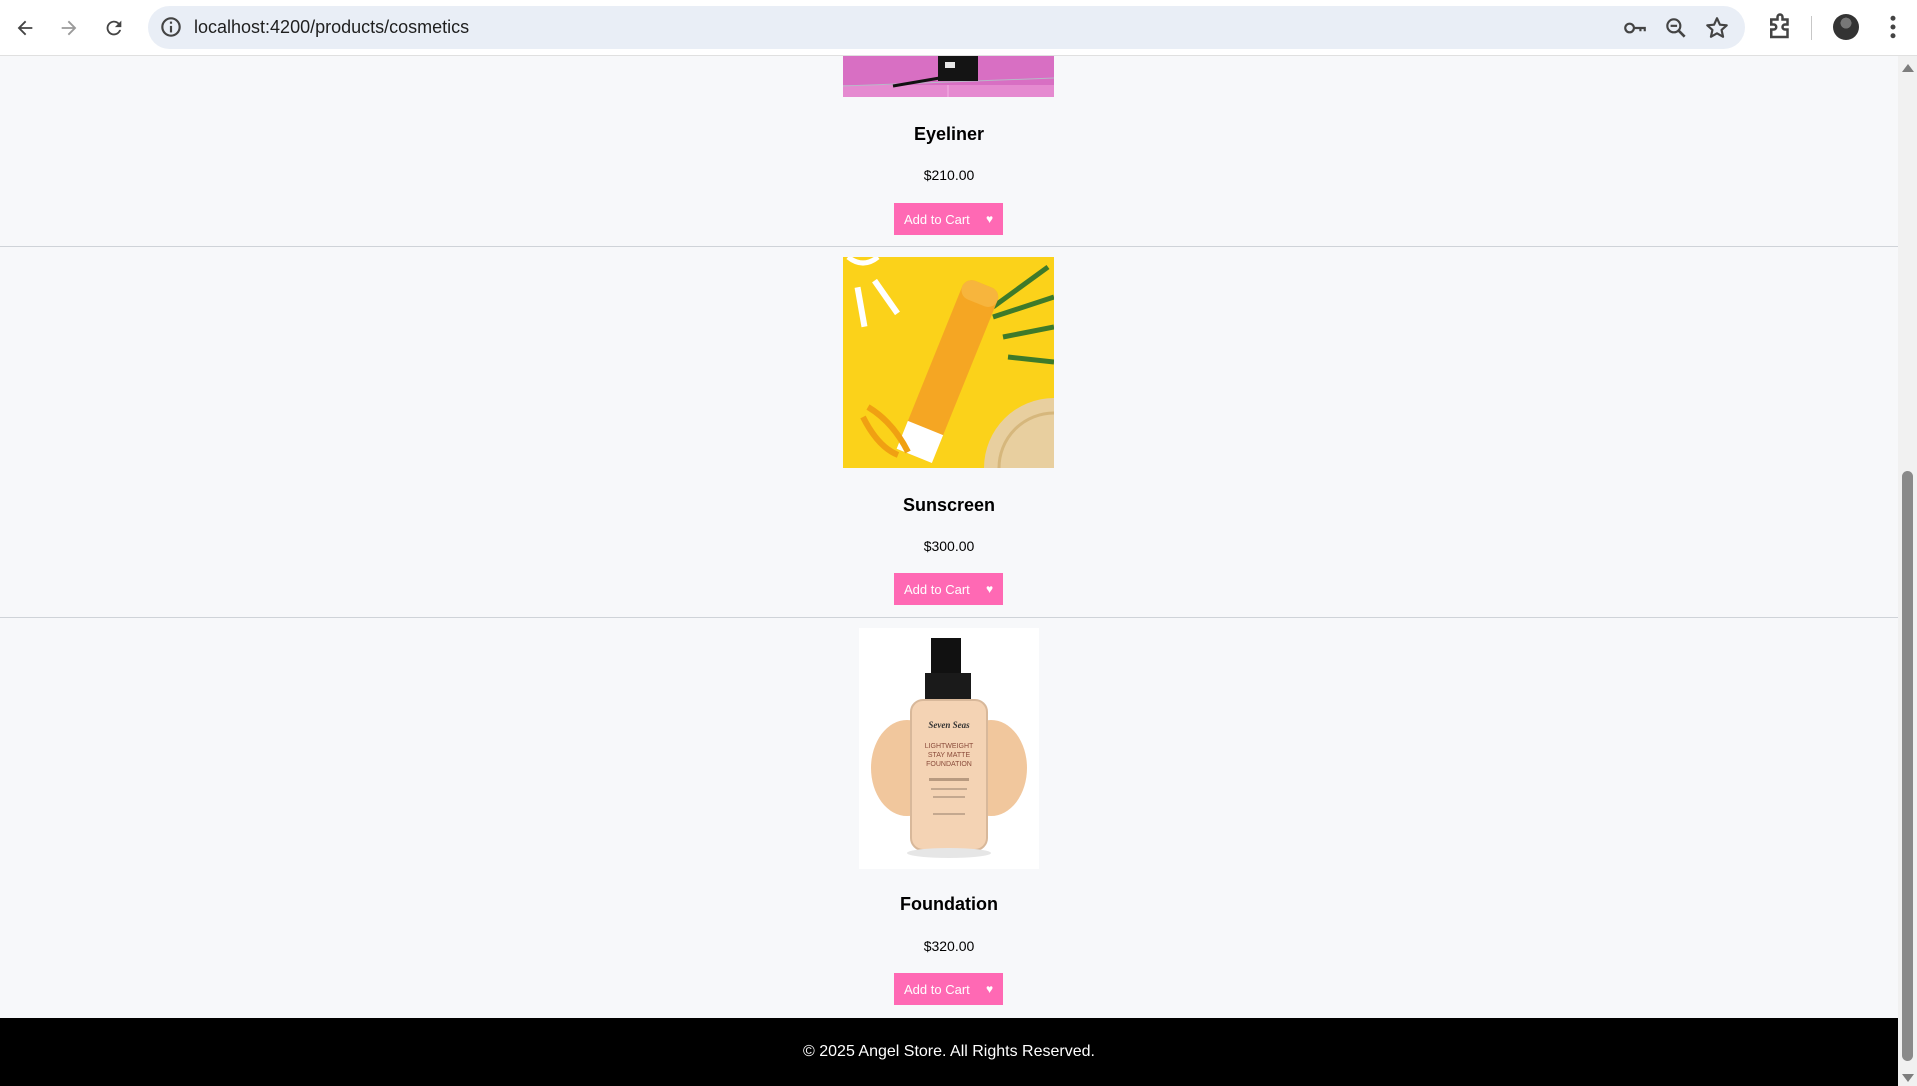 Image resolution: width=1917 pixels, height=1086 pixels. What do you see at coordinates (331, 27) in the screenshot?
I see `url-text: localhost:4200/products/cosmetics` at bounding box center [331, 27].